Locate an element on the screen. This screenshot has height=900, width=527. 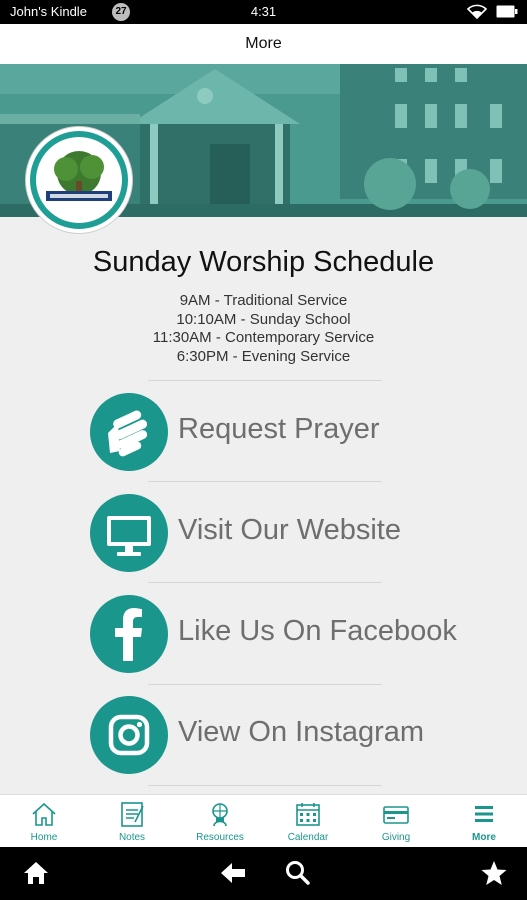
nav-label: Home is located at coordinates (44, 837).